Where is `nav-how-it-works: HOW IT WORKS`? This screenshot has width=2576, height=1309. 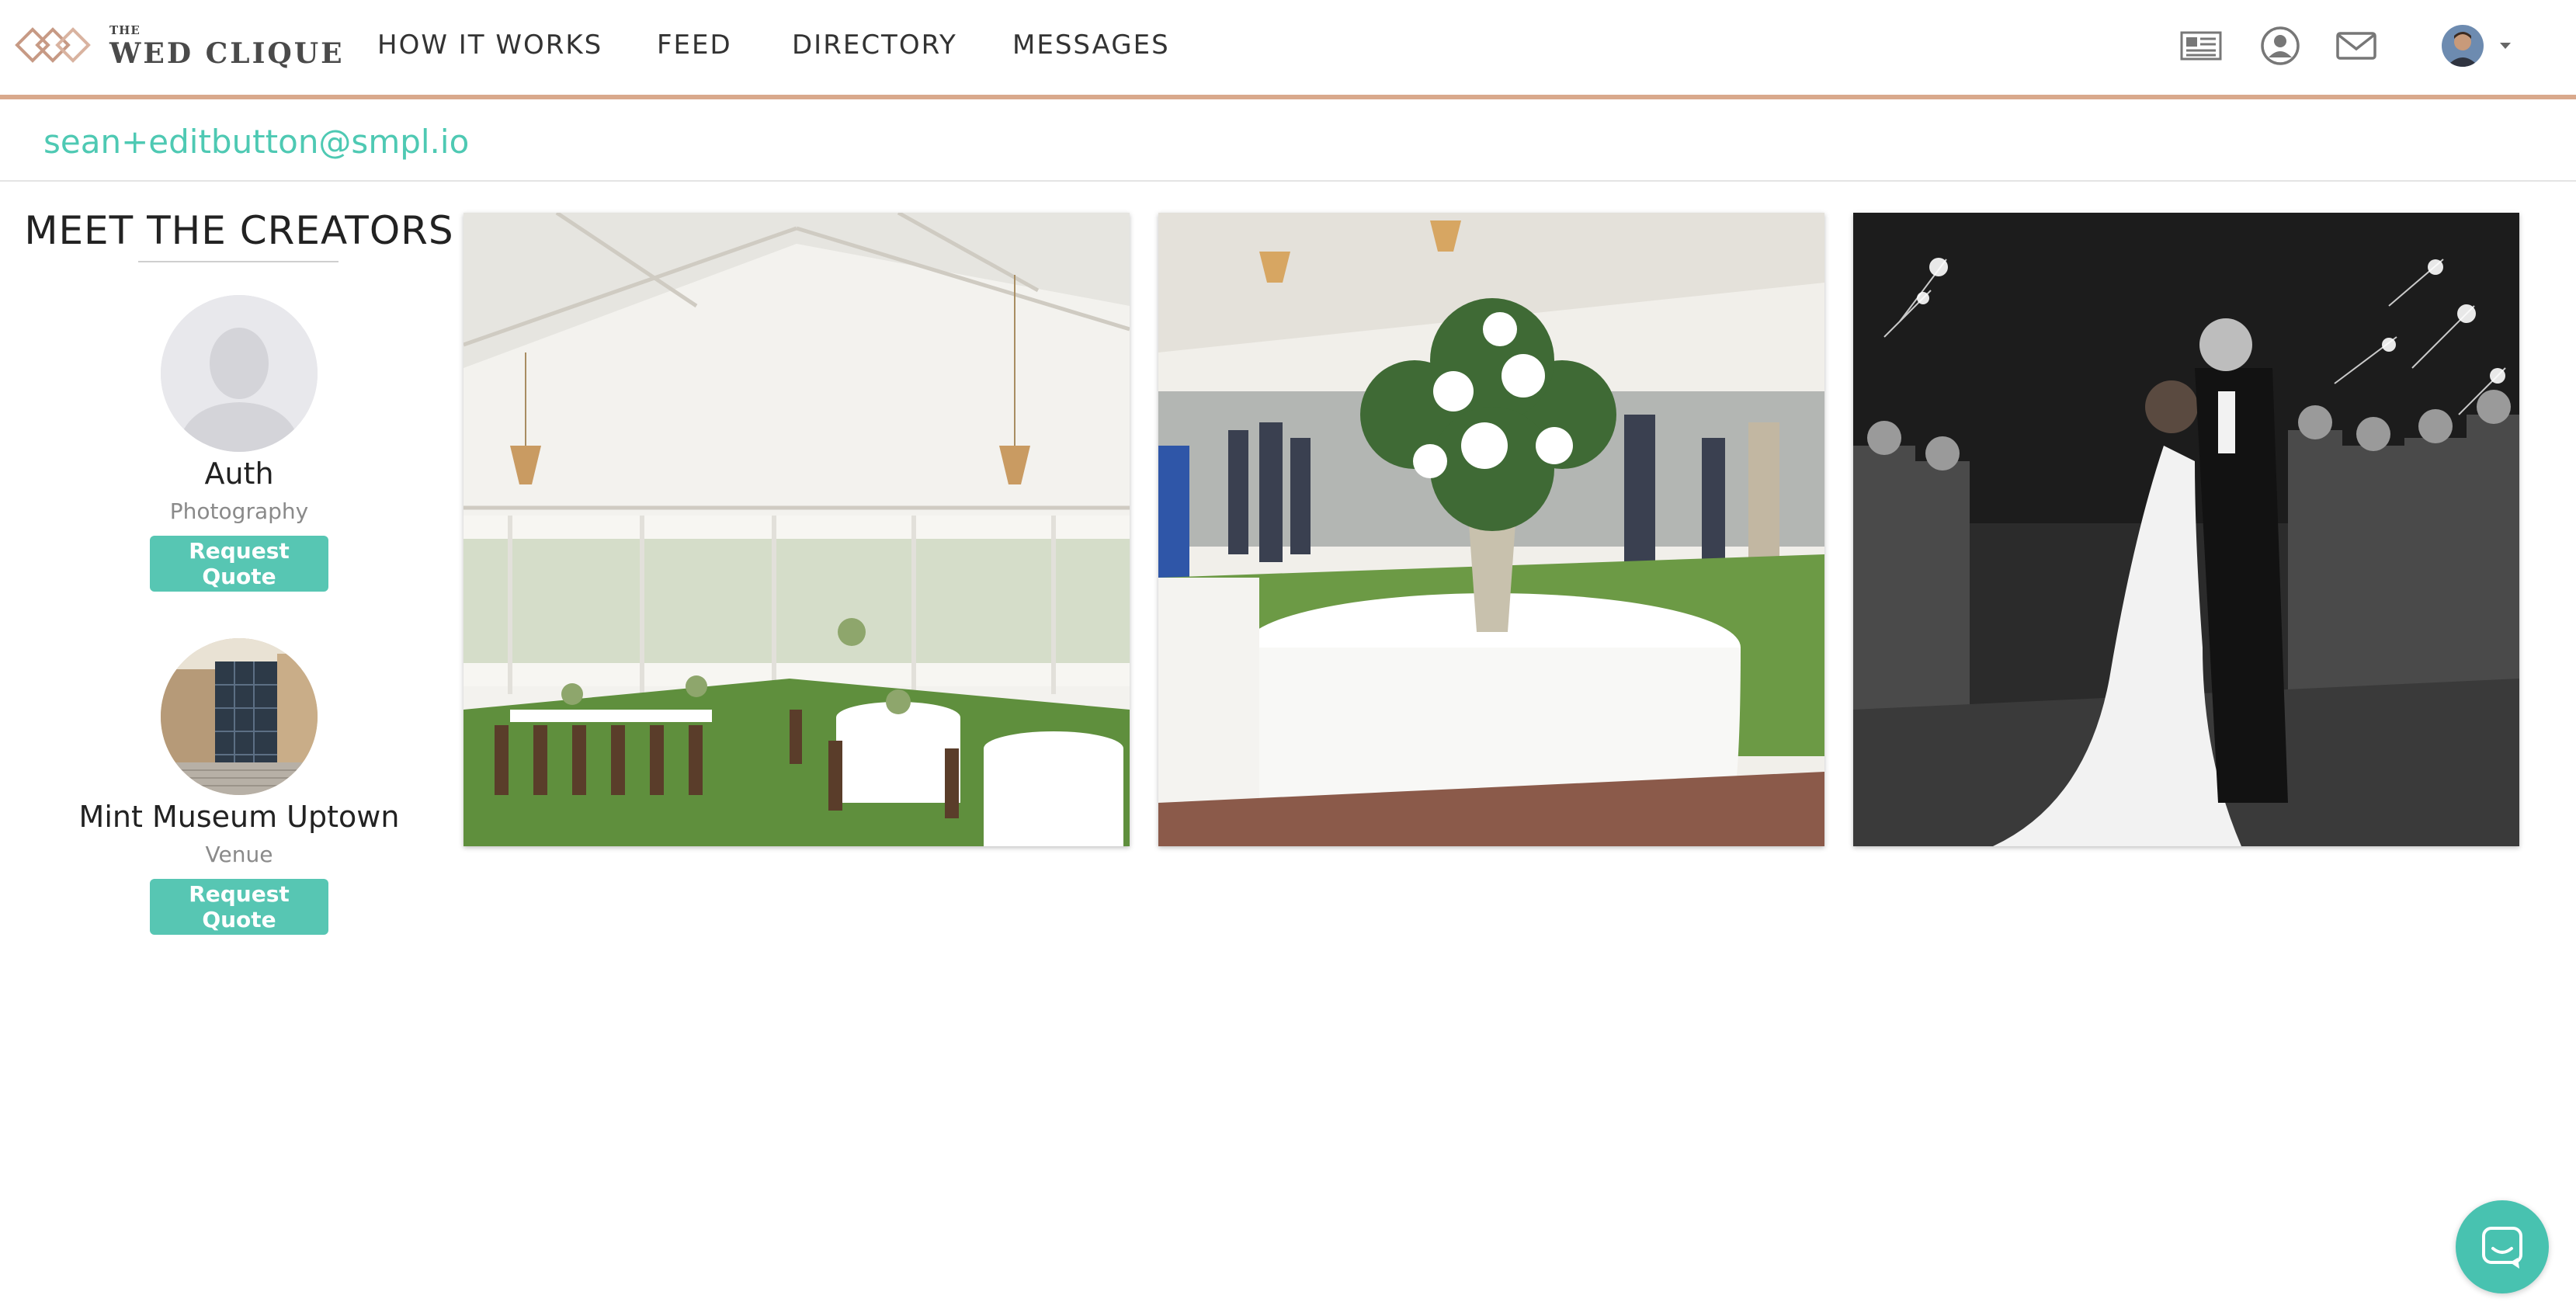 nav-how-it-works: HOW IT WORKS is located at coordinates (489, 45).